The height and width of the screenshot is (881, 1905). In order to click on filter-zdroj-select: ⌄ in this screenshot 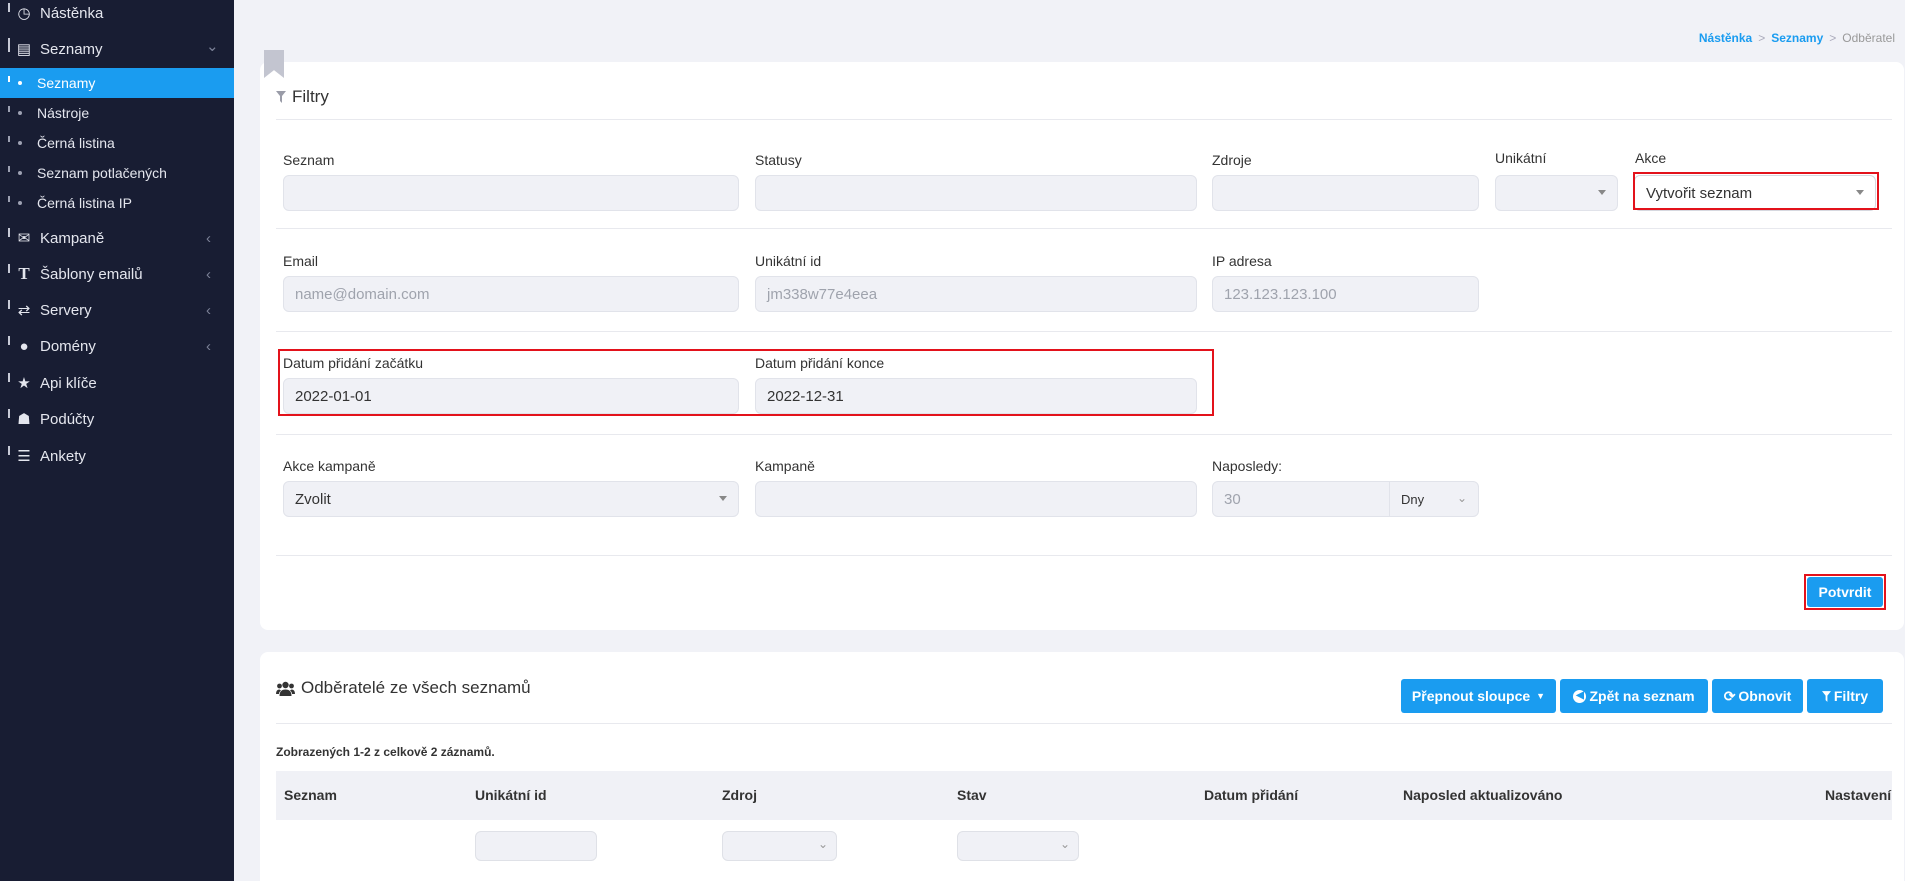, I will do `click(779, 846)`.